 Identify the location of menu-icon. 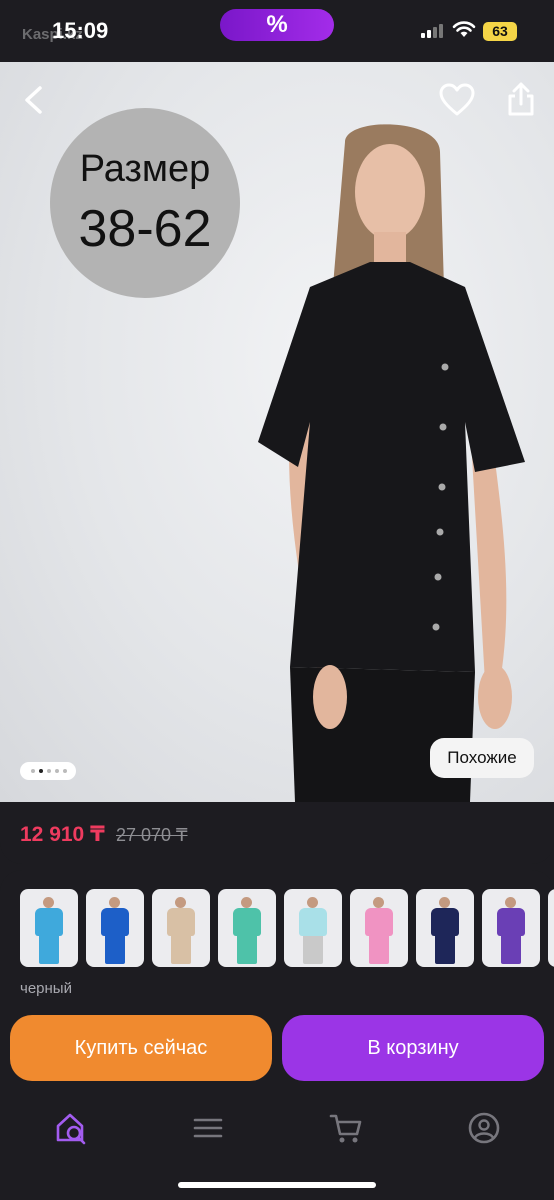
(208, 1128).